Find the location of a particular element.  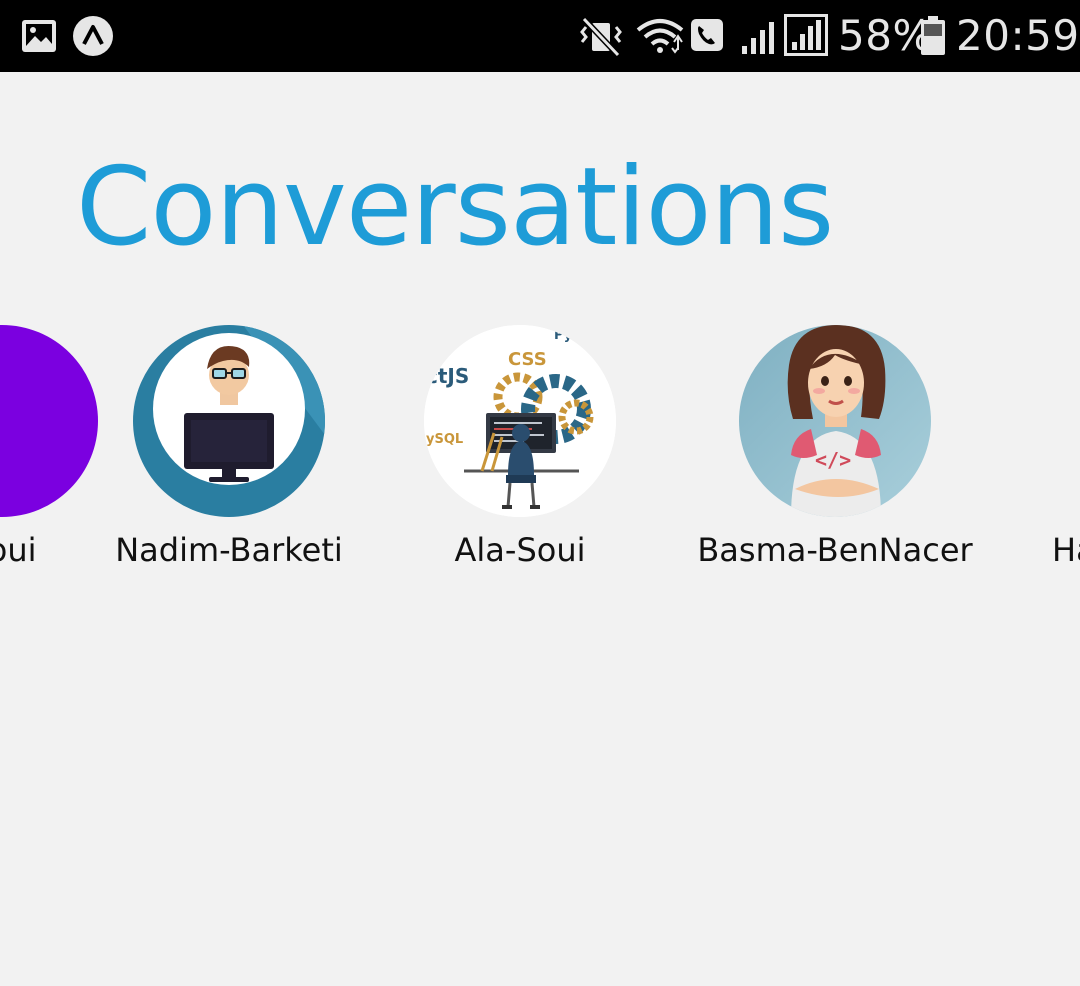

page-title: Conversations is located at coordinates (455, 207).